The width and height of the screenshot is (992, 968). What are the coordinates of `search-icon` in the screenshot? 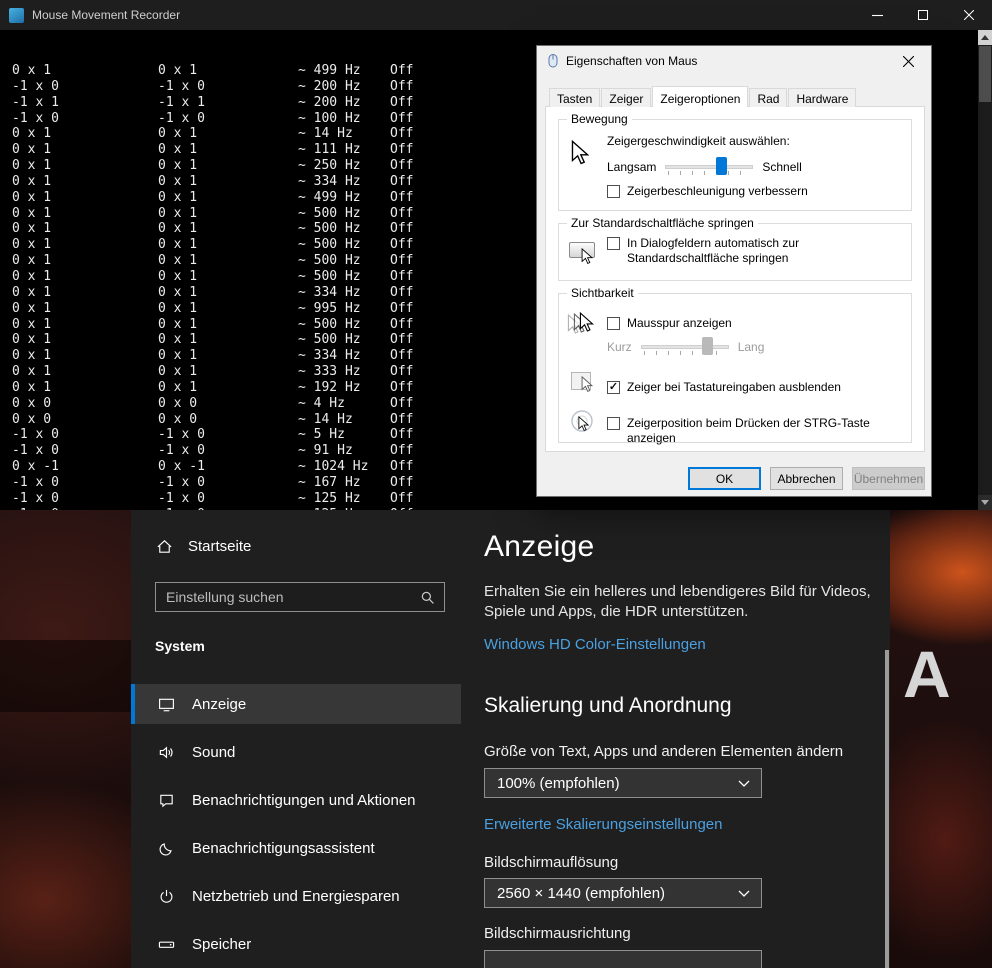 It's located at (427, 597).